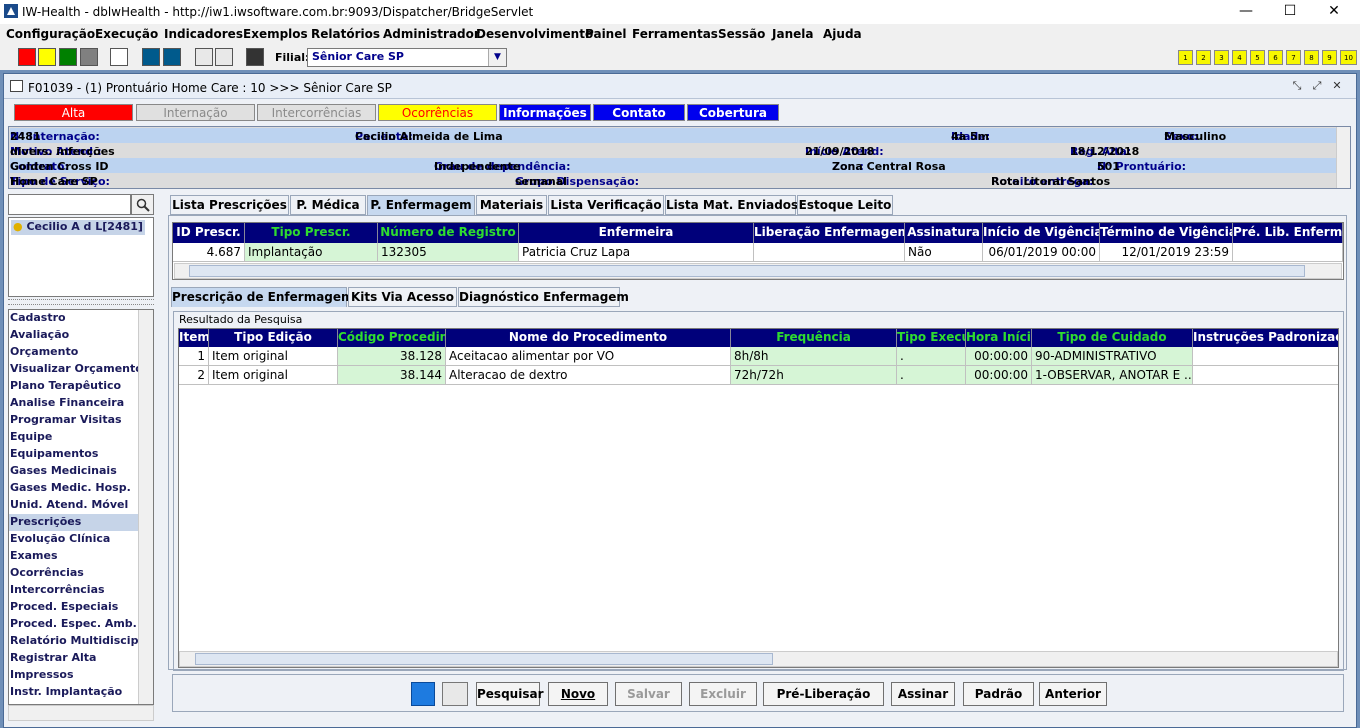 The image size is (1360, 728). What do you see at coordinates (407, 57) in the screenshot?
I see `filial-select: Sênior Care SP ▼` at bounding box center [407, 57].